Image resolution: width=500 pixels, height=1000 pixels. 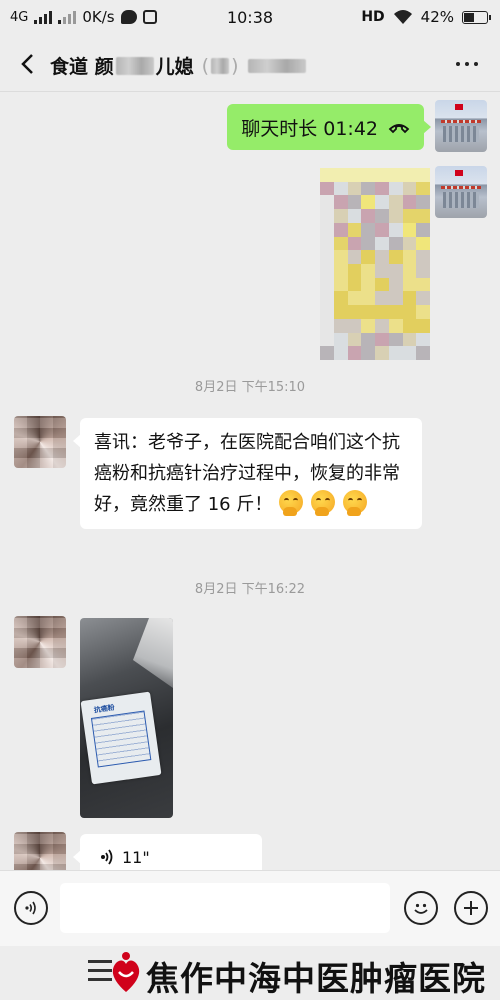 I want to click on chat-title-prefix: 食道 颜, so click(x=82, y=67).